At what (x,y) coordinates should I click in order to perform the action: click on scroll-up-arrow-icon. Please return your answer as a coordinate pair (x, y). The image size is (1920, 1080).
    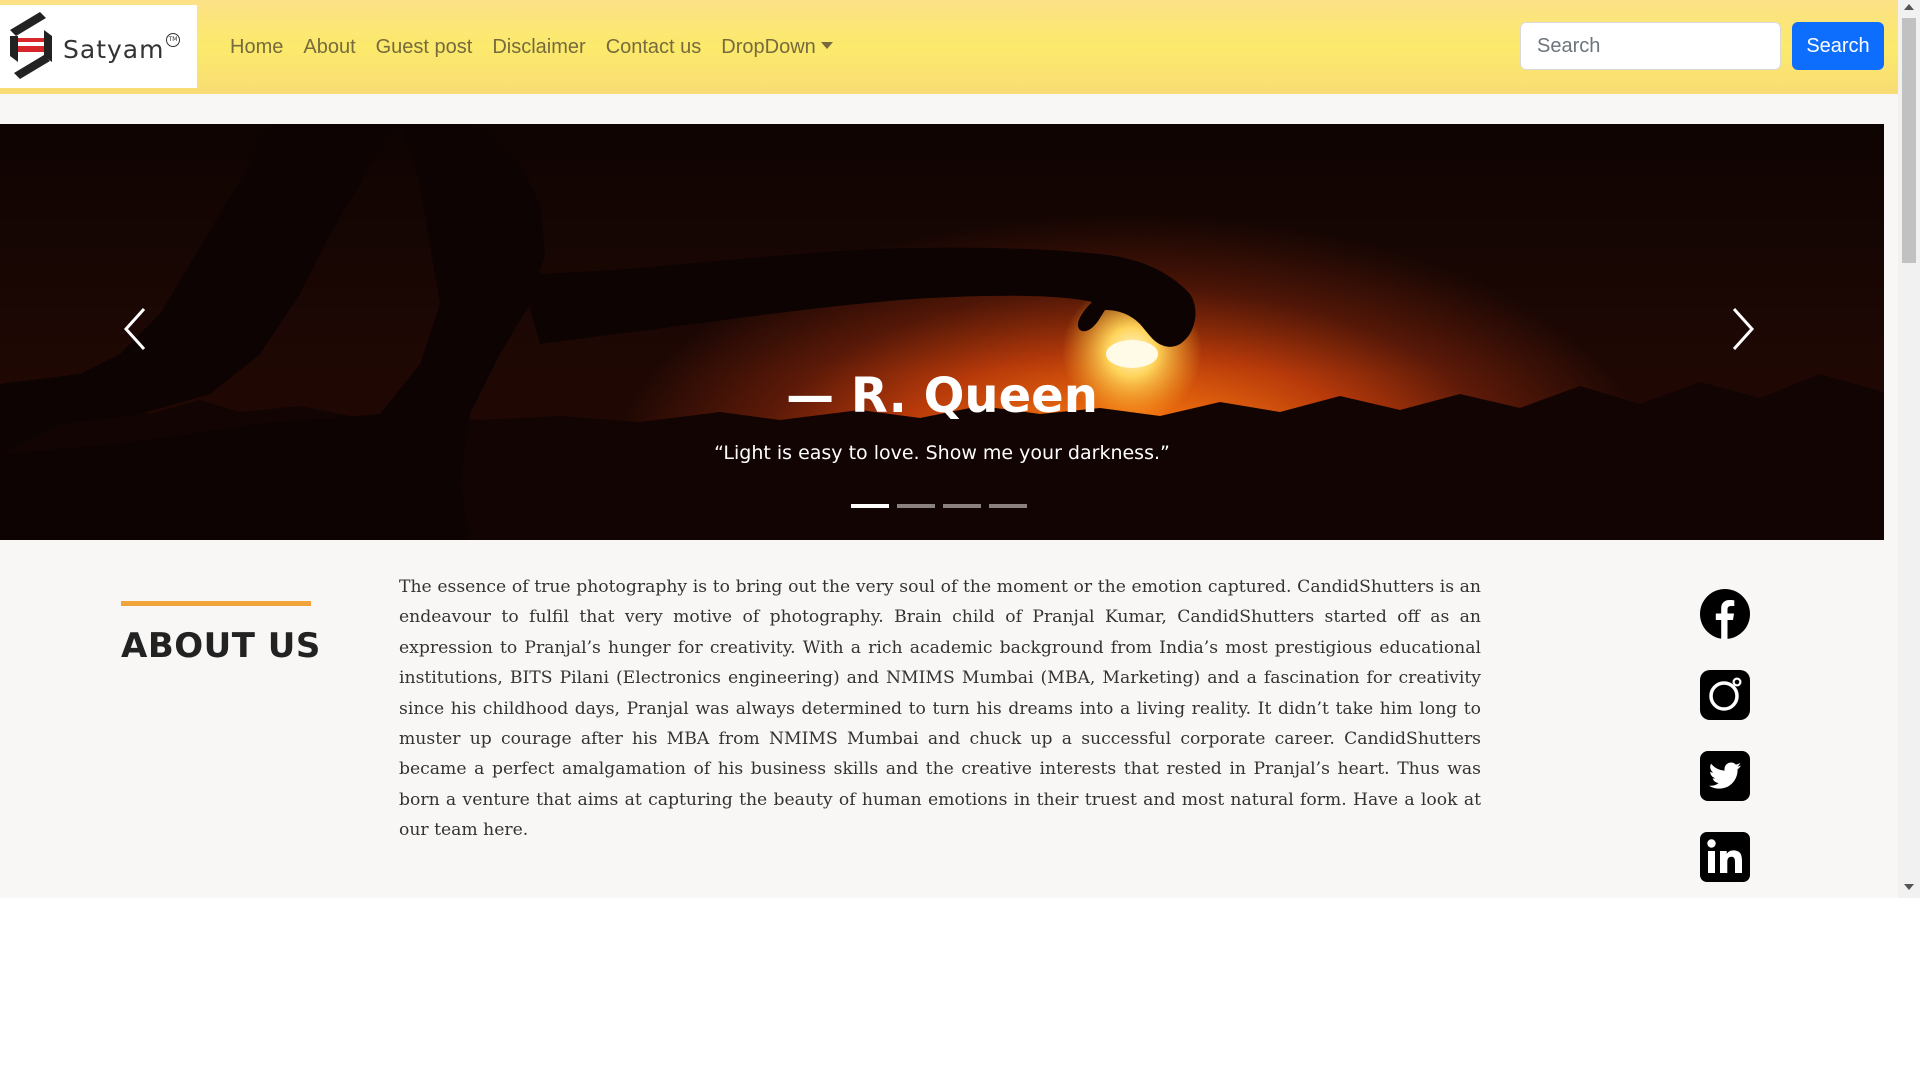
    Looking at the image, I should click on (1909, 7).